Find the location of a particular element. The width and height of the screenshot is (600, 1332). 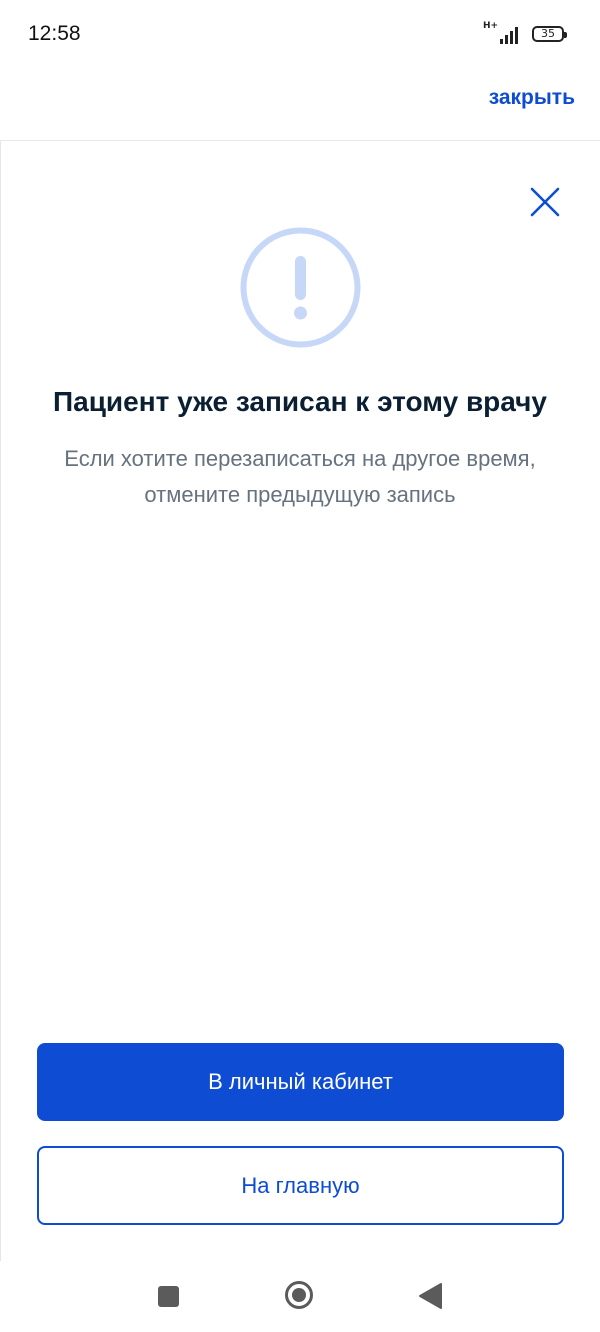

personal-account-button: В личный кабинет is located at coordinates (300, 1082).